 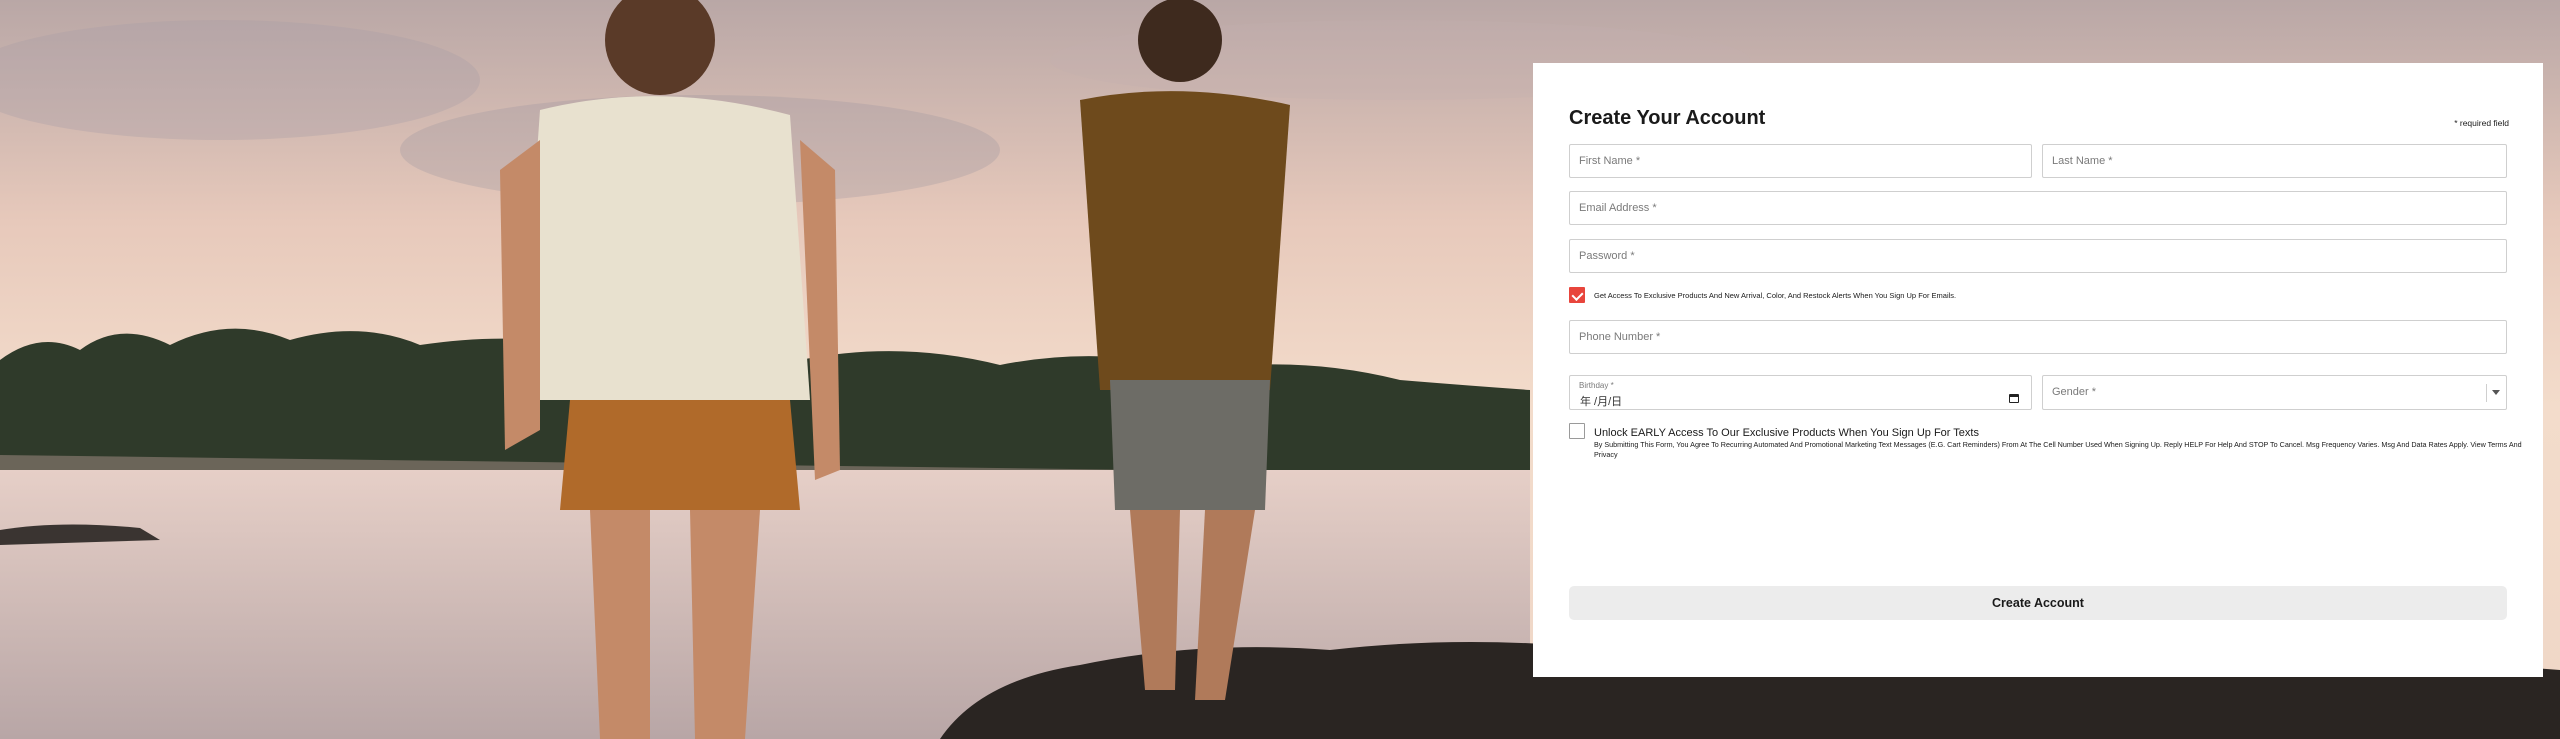 I want to click on phone-field, so click(x=2038, y=337).